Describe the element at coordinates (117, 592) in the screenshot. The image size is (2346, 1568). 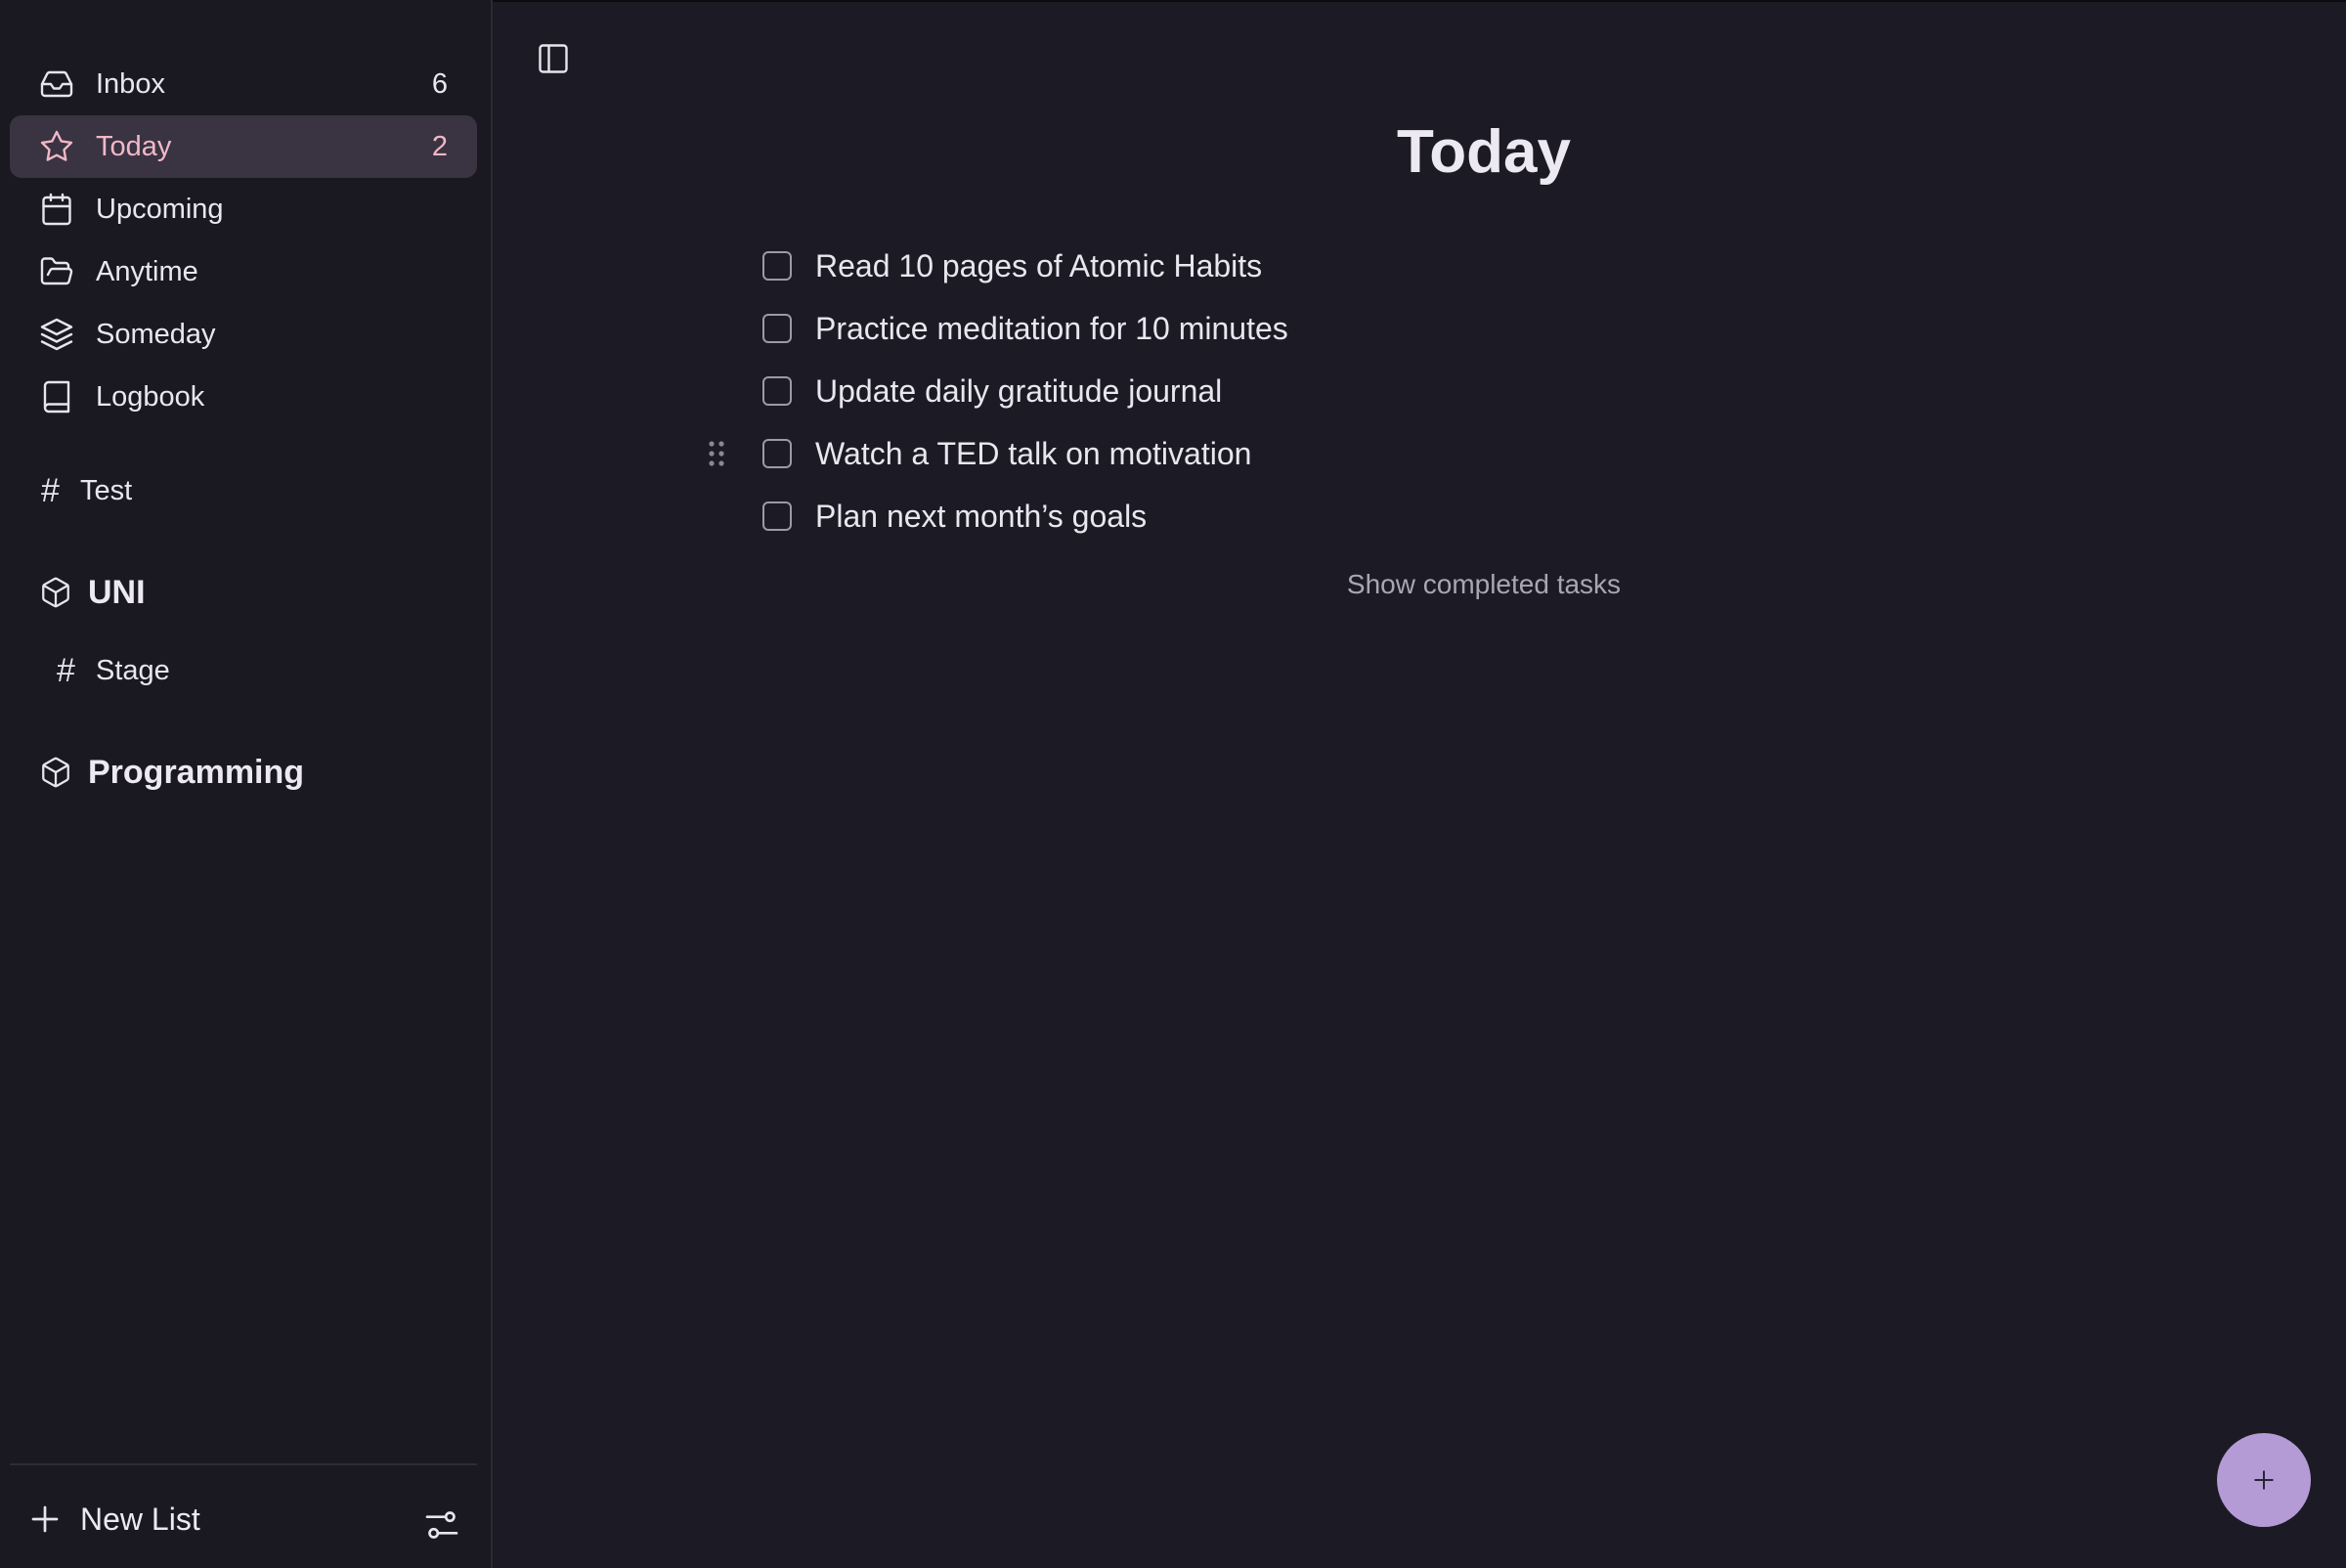
I see `area-label: UNI` at that location.